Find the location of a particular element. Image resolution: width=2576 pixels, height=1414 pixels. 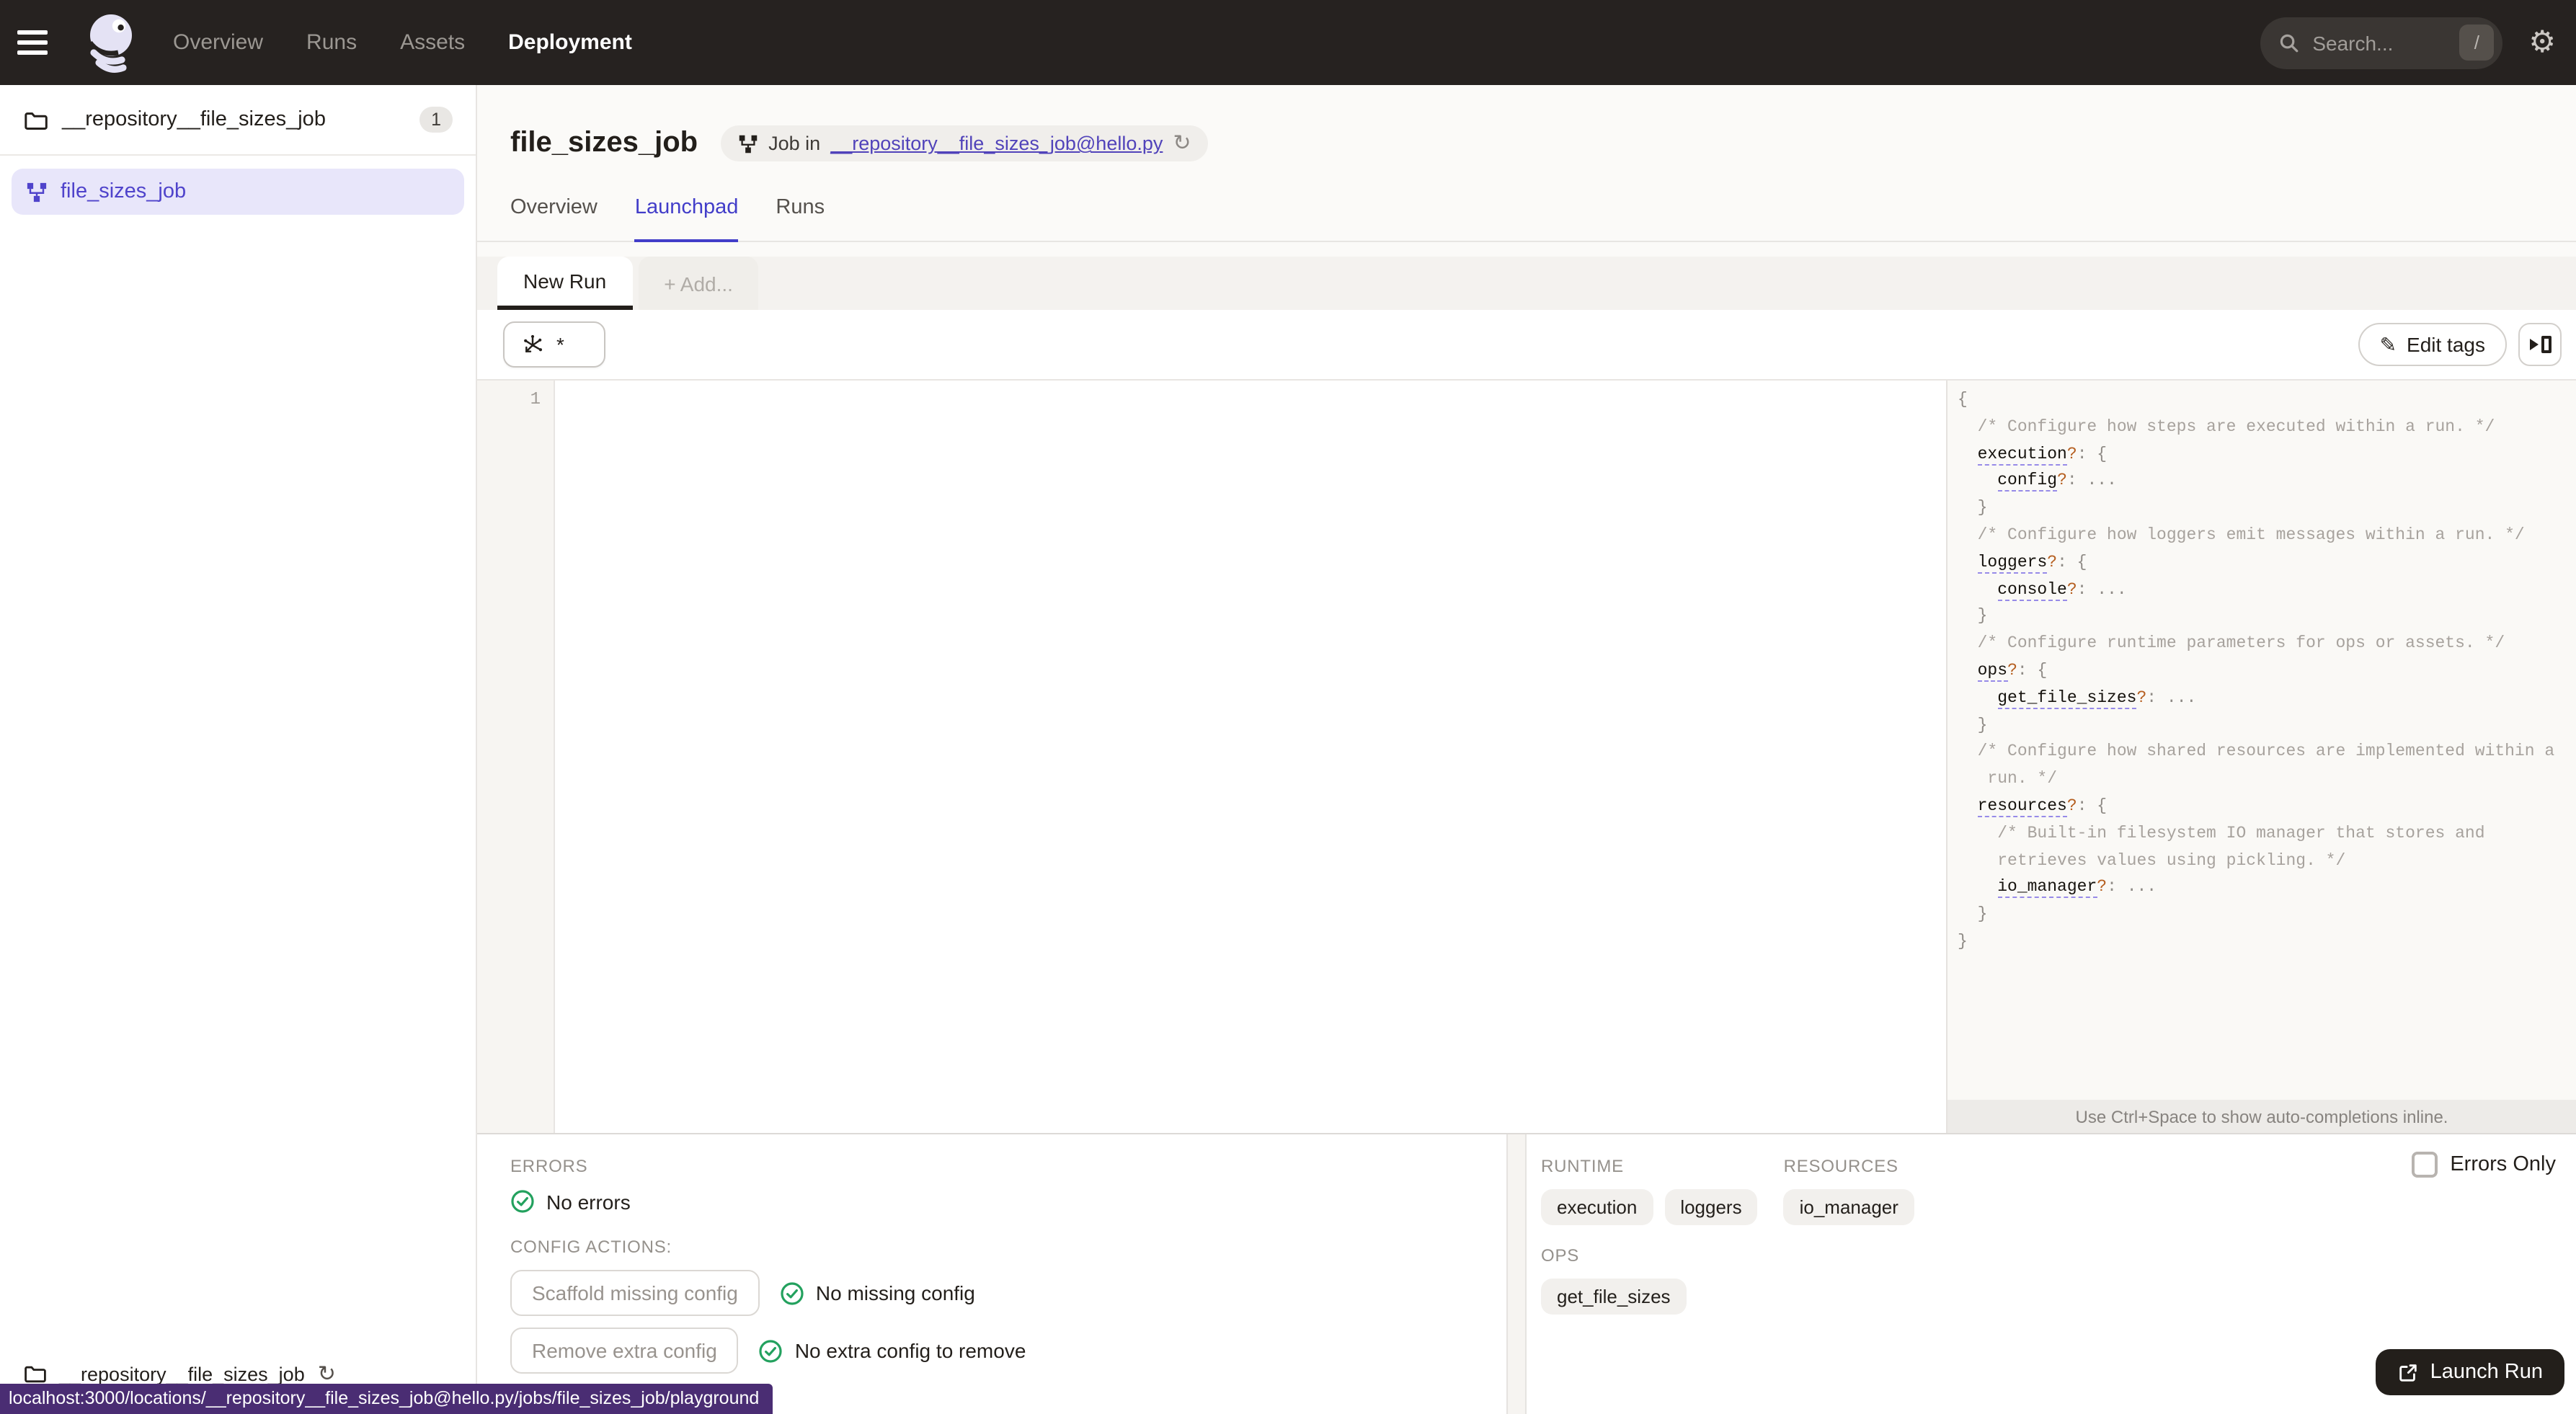

dagster-logo is located at coordinates (111, 42).